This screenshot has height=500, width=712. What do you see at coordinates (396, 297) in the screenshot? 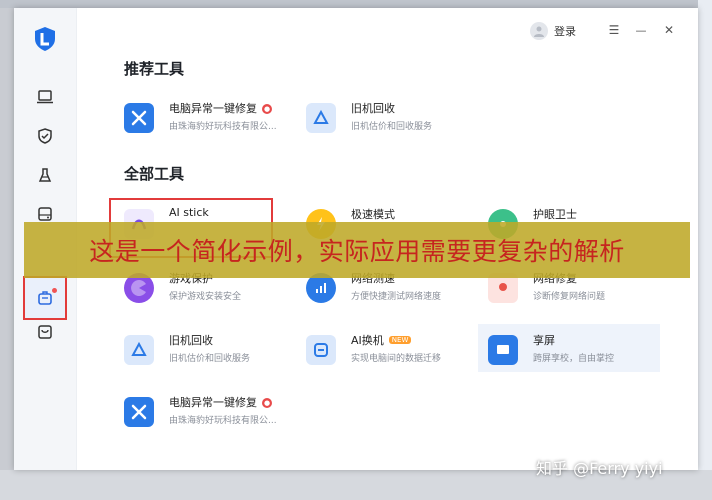
I see `tool-desc: 方便快捷测试网络速度` at bounding box center [396, 297].